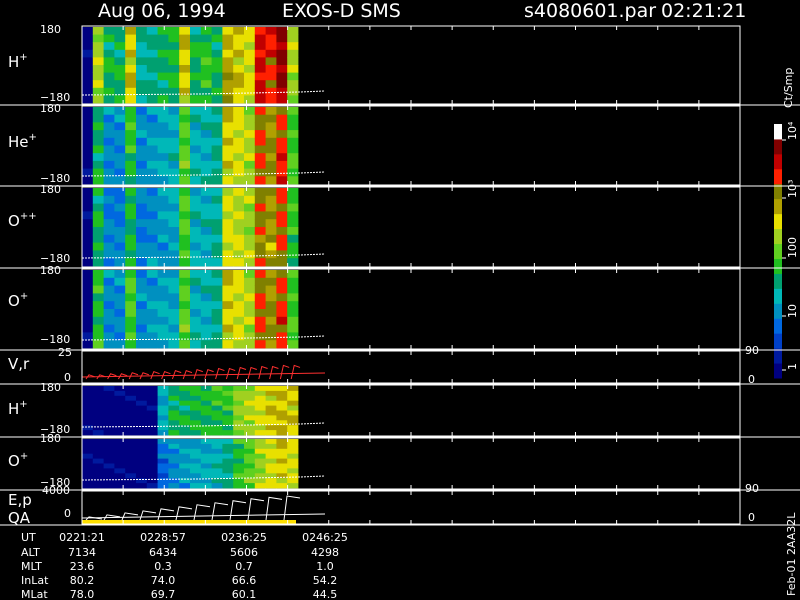  I want to click on eph-label-mlat: MLat, so click(34, 594).